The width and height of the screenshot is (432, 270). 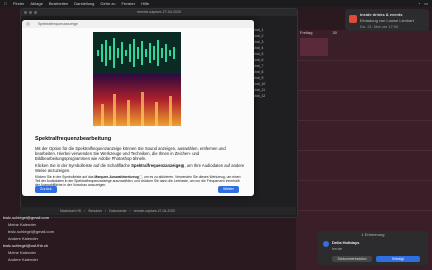 What do you see at coordinates (346, 242) in the screenshot?
I see `reminder-title: Delia Holidays` at bounding box center [346, 242].